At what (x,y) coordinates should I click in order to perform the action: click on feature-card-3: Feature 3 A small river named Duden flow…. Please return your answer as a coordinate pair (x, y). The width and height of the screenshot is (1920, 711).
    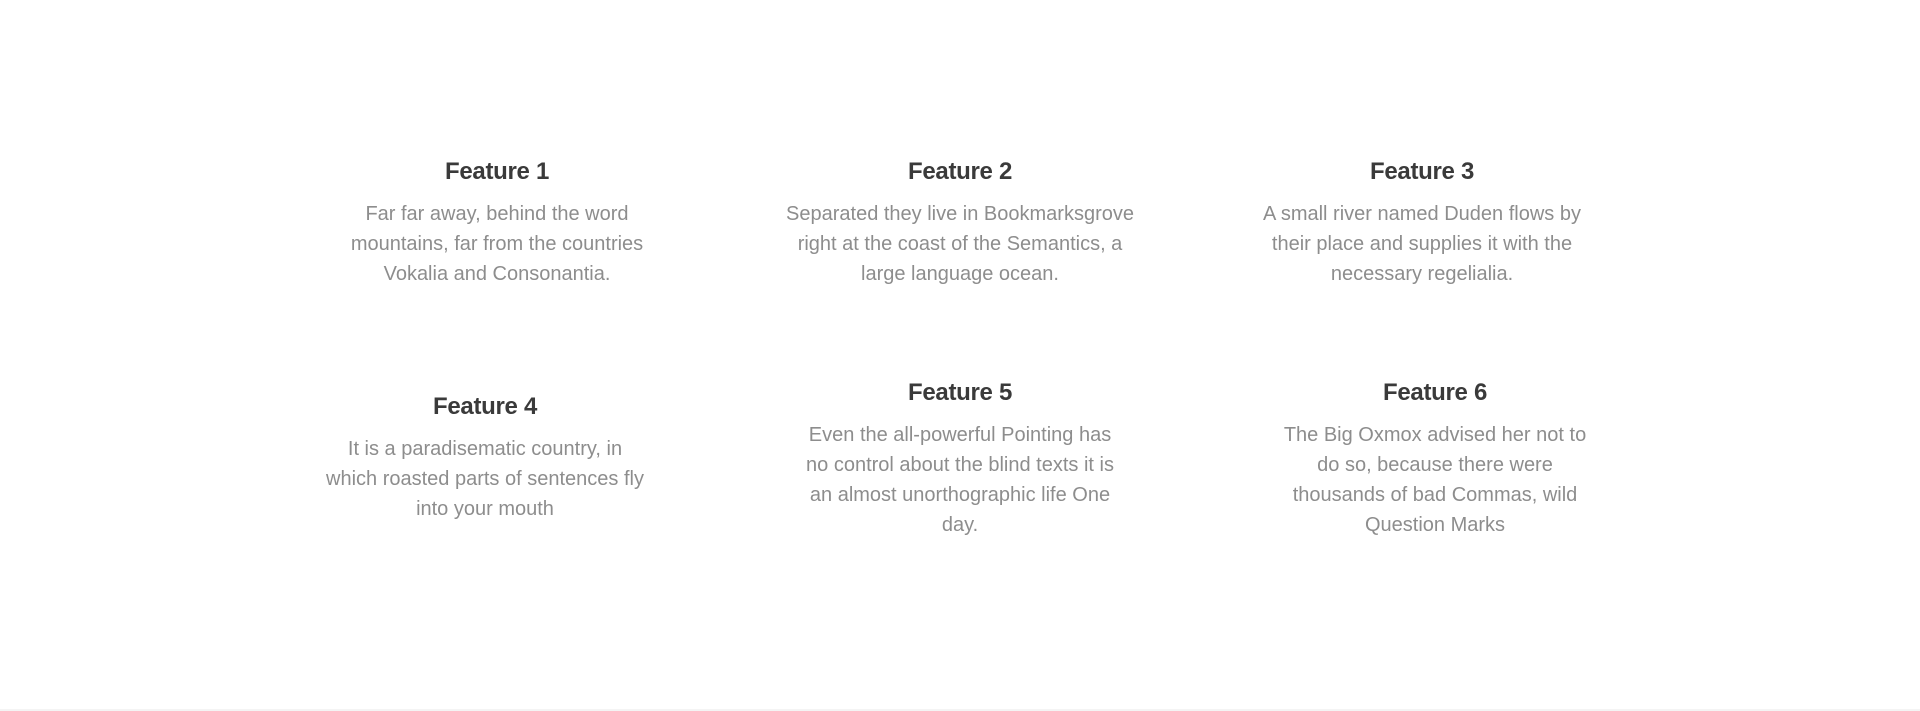
    Looking at the image, I should click on (1422, 223).